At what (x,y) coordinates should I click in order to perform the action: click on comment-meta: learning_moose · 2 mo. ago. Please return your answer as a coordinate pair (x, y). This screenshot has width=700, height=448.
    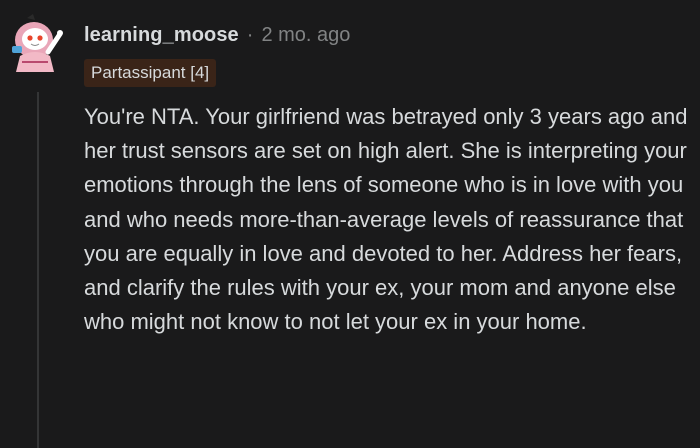
    Looking at the image, I should click on (217, 35).